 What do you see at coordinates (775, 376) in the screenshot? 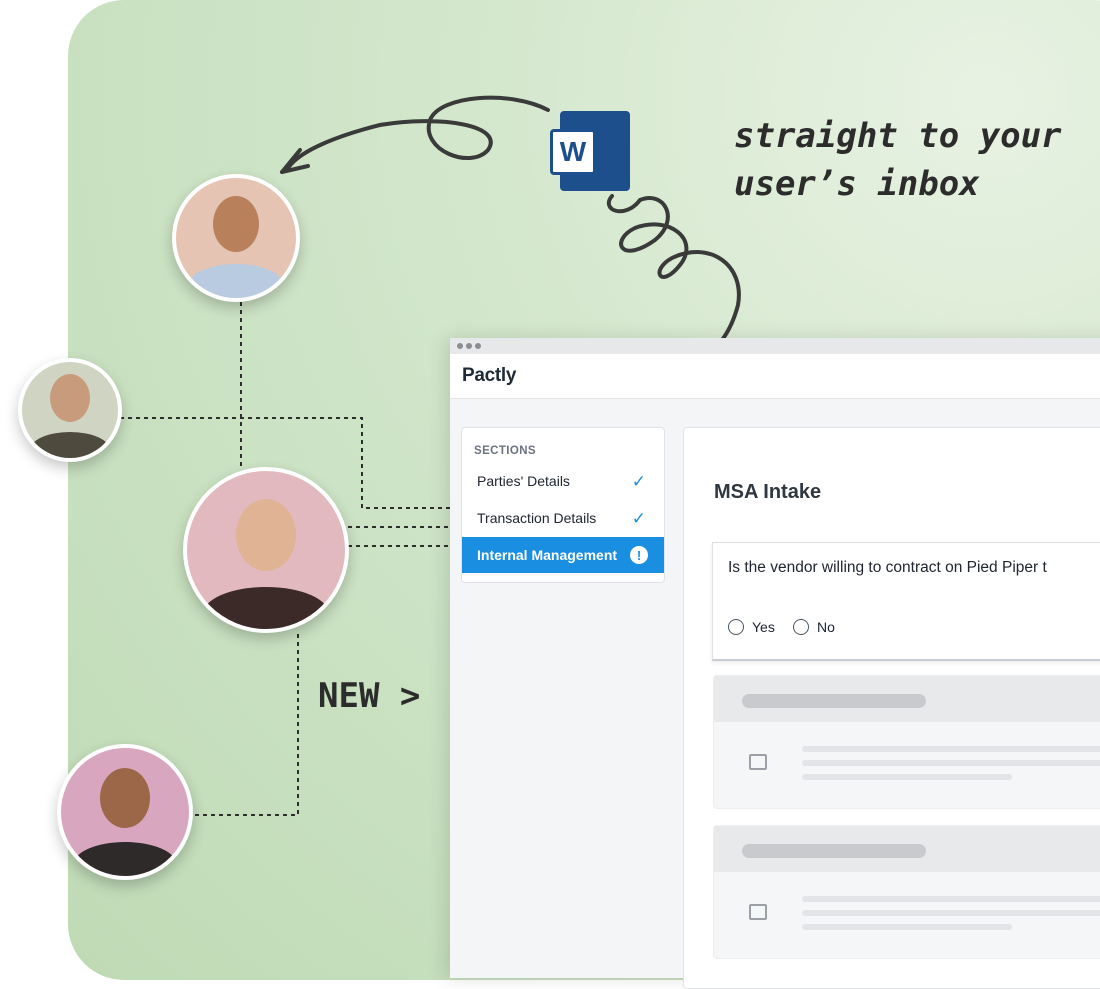
I see `app-topbar: Pactly` at bounding box center [775, 376].